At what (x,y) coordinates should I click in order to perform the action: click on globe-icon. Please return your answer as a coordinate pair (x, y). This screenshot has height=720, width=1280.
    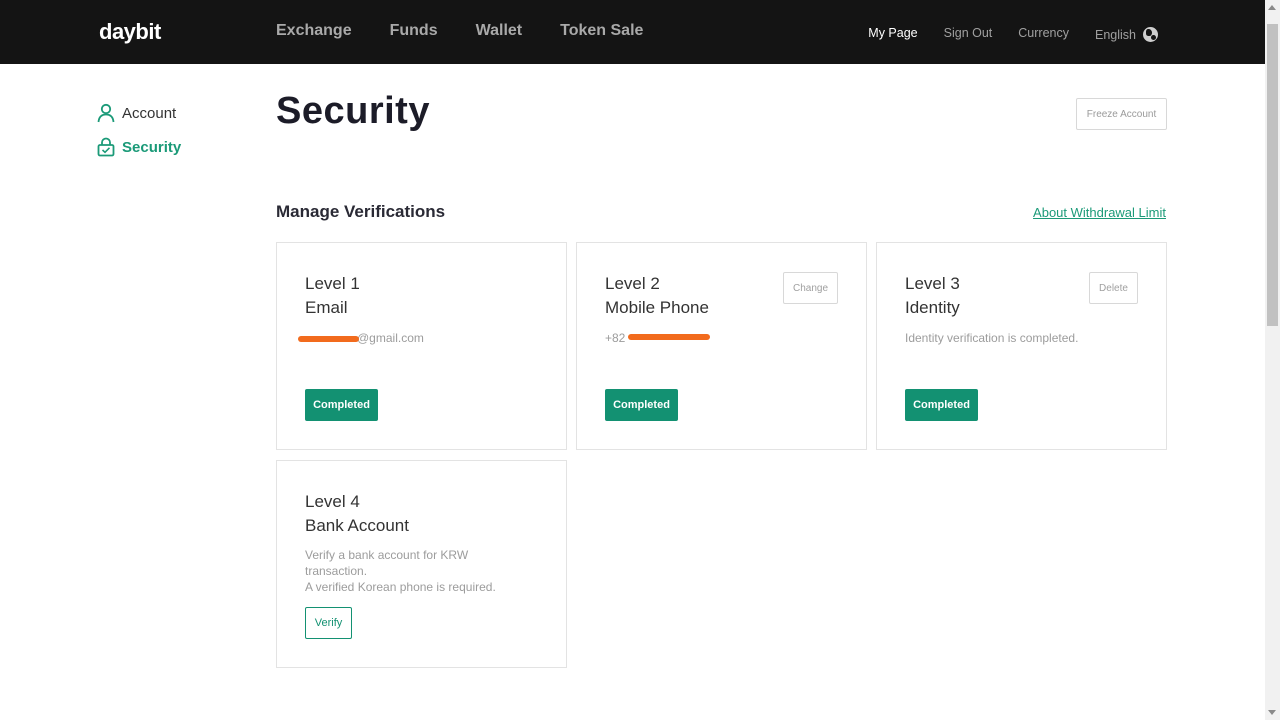
    Looking at the image, I should click on (1150, 34).